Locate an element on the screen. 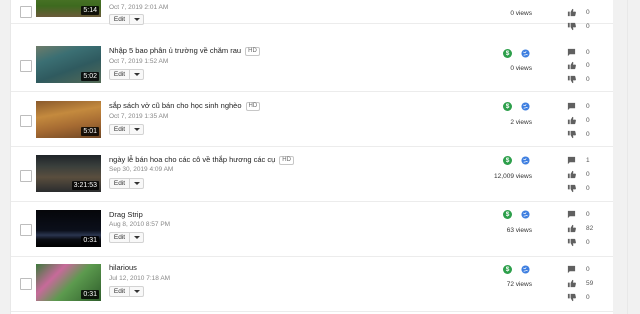 The image size is (640, 314). upload-date: Jul 12, 2010 7:18 AM is located at coordinates (140, 278).